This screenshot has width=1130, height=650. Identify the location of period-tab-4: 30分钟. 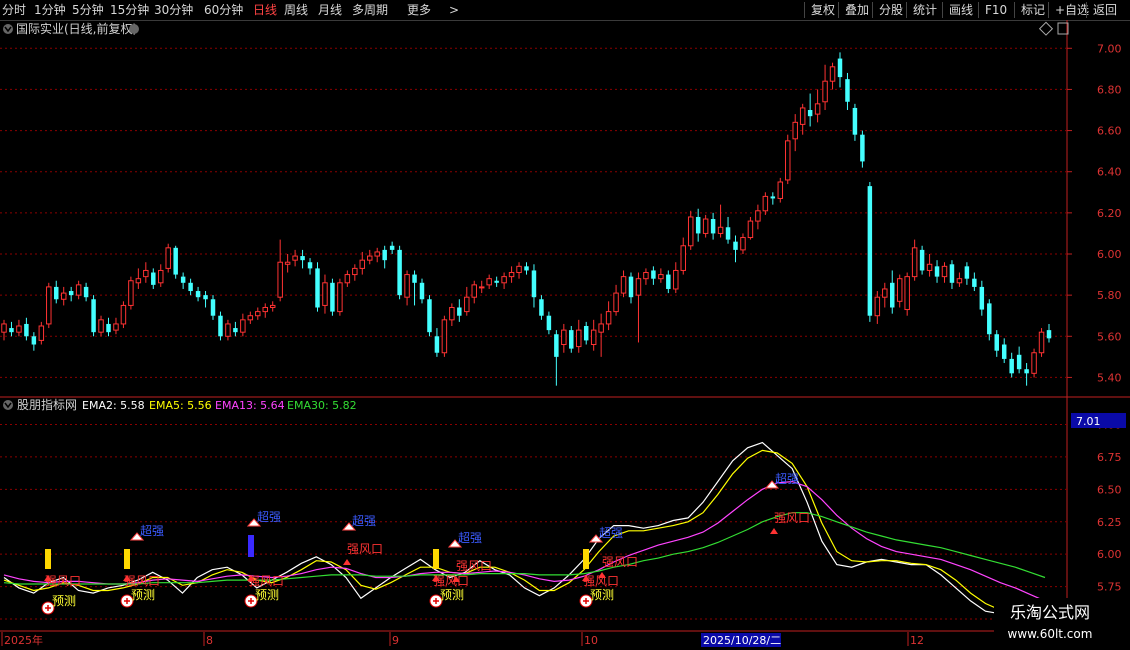
(173, 10).